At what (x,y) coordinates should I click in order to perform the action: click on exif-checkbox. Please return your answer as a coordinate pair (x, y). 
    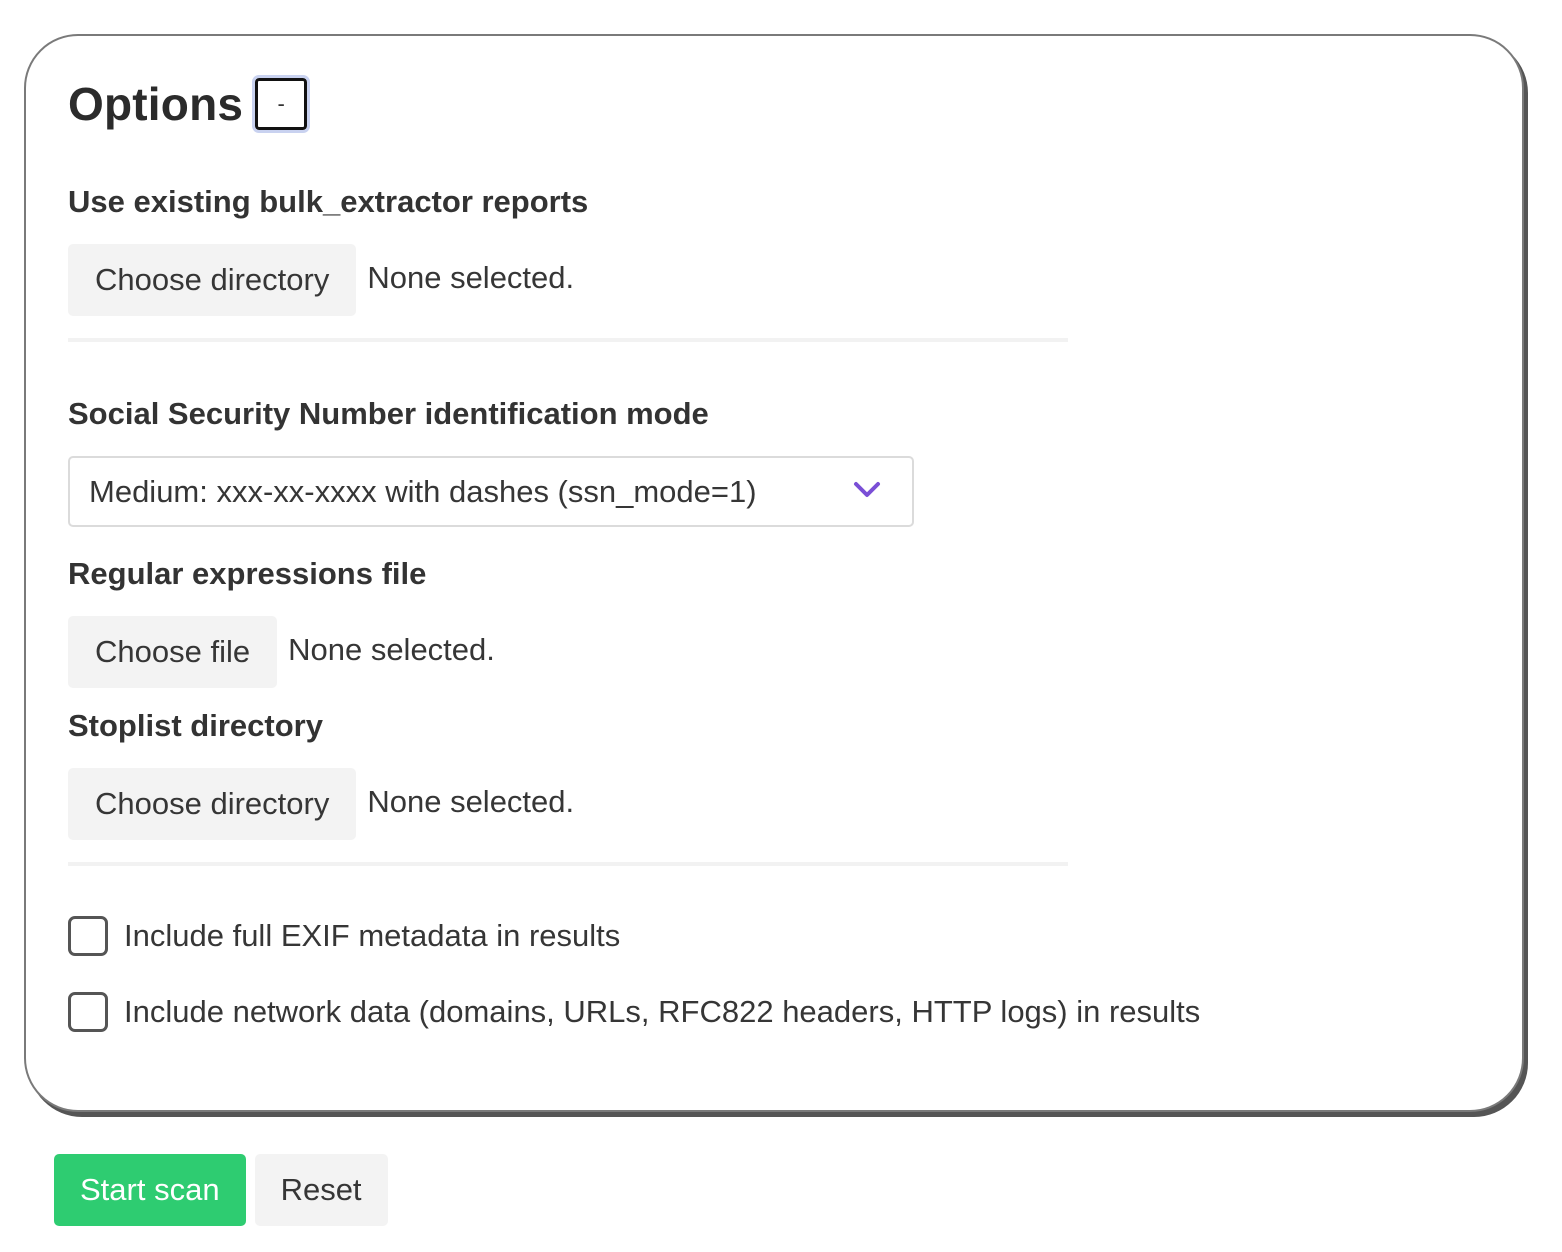
    Looking at the image, I should click on (88, 936).